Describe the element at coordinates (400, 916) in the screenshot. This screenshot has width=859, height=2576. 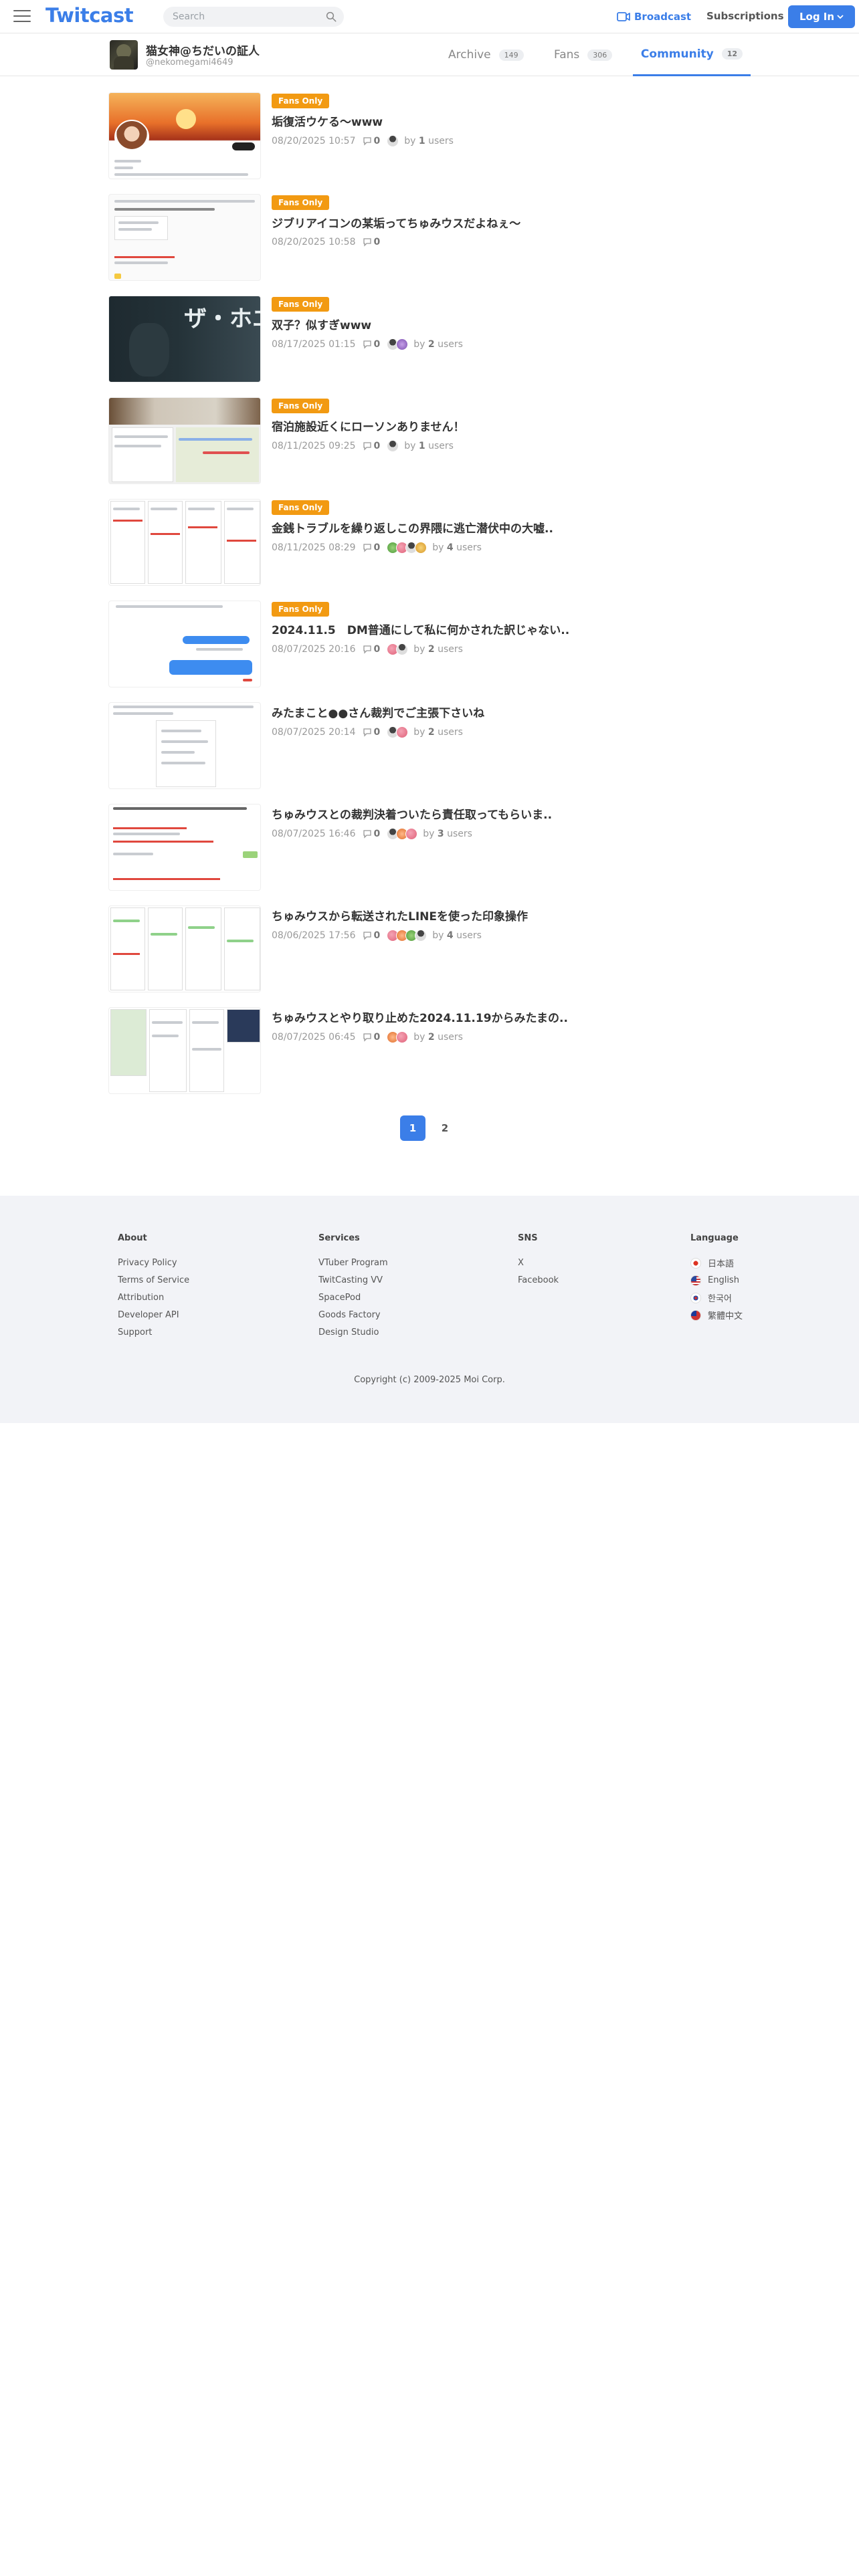
I see `post-title: ちゅみウスから転送されたLINEを使った印象操作` at that location.